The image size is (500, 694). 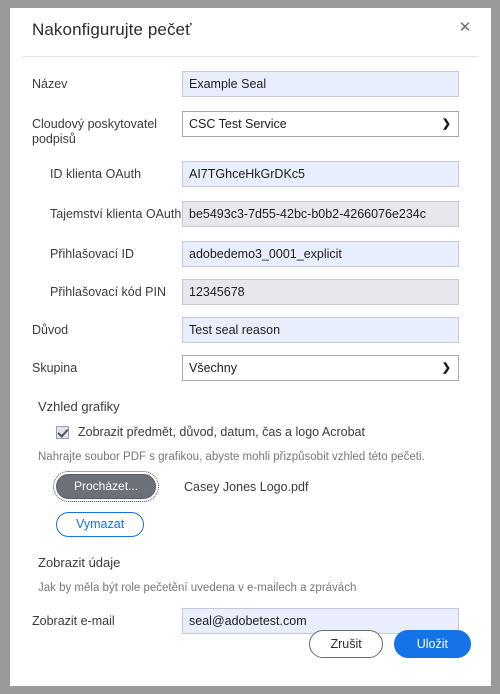 What do you see at coordinates (108, 292) in the screenshot?
I see `label-login-pin: Přihlašovací kód PIN` at bounding box center [108, 292].